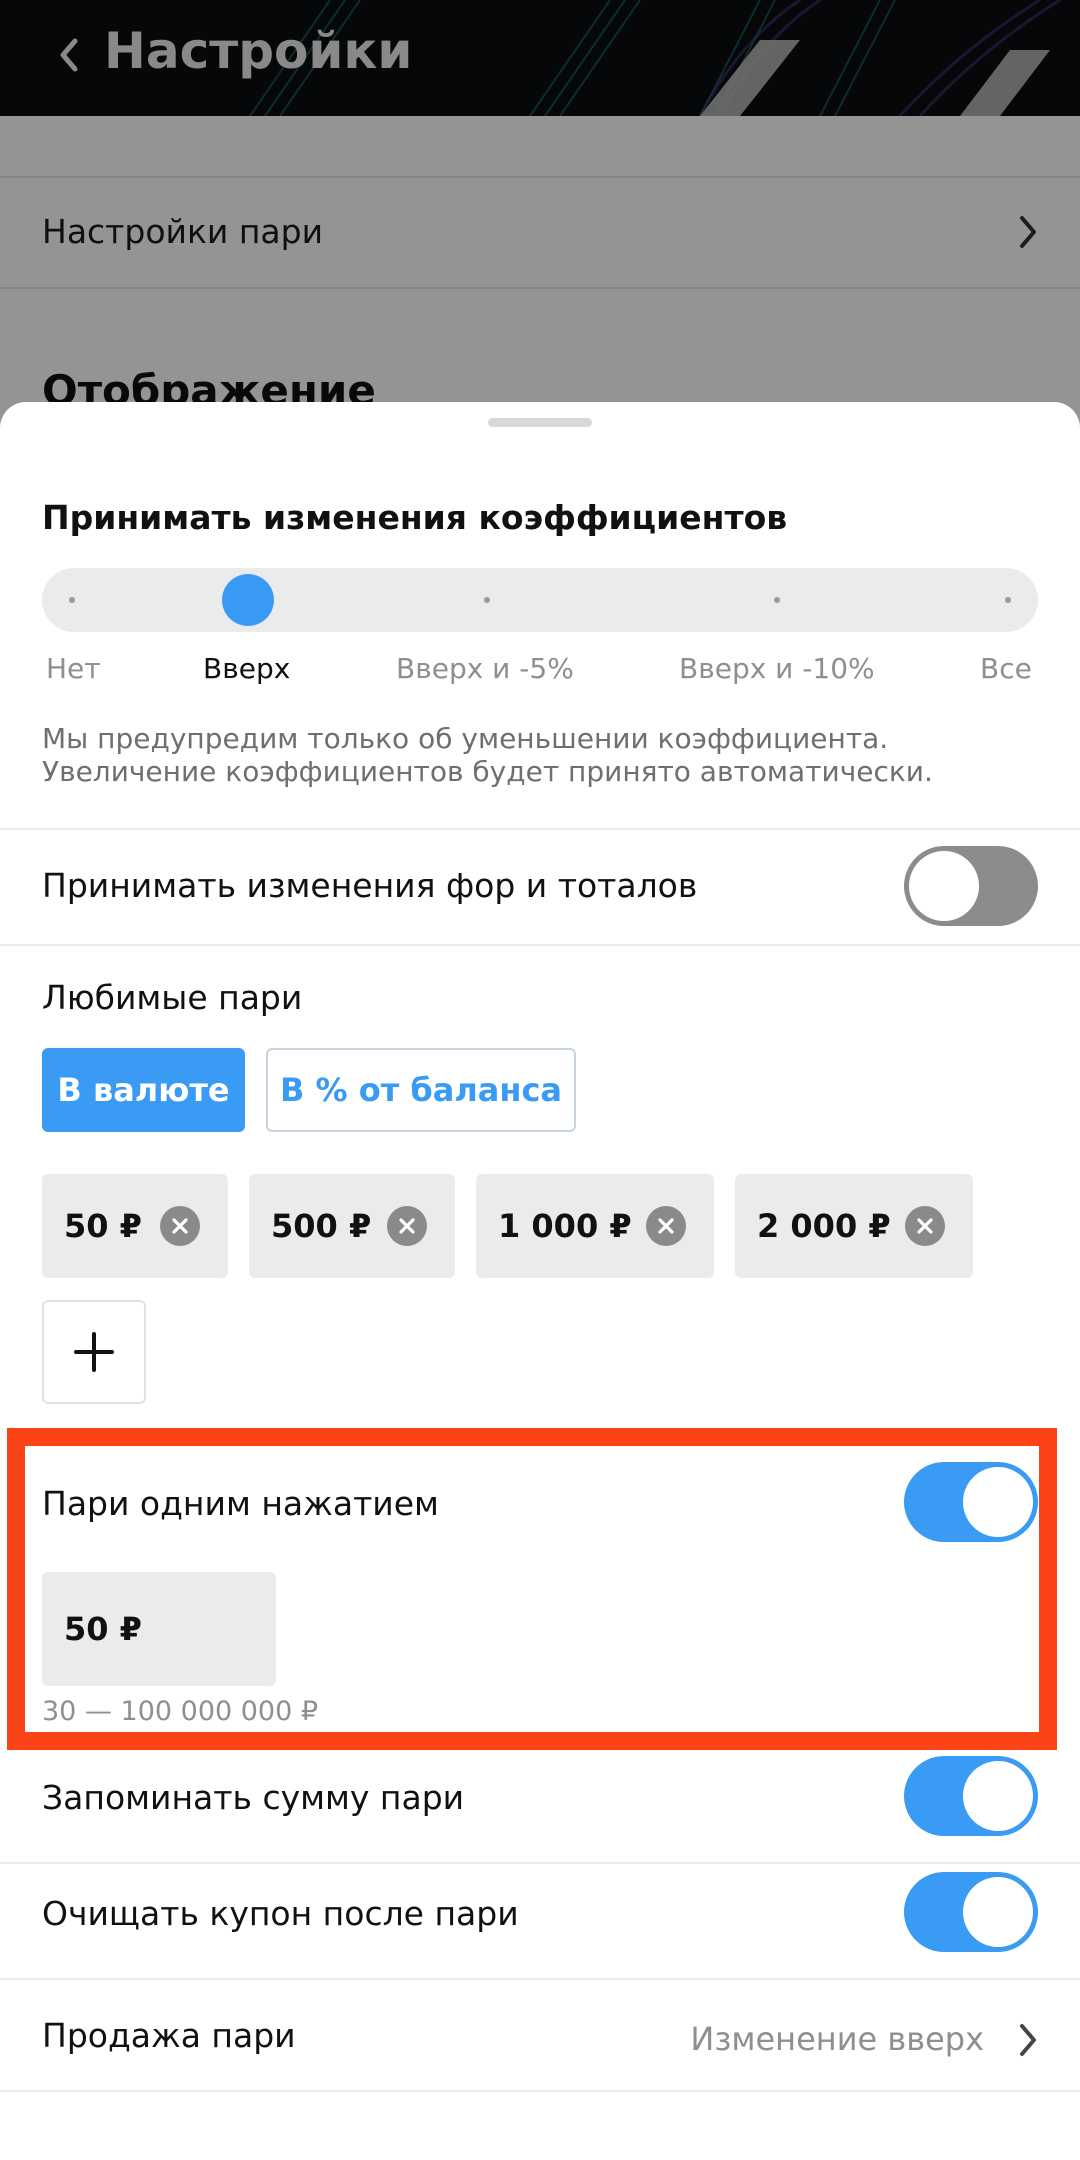 This screenshot has width=1080, height=2160. I want to click on odds-changes-title: Принимать изменения коэффициентов, so click(415, 517).